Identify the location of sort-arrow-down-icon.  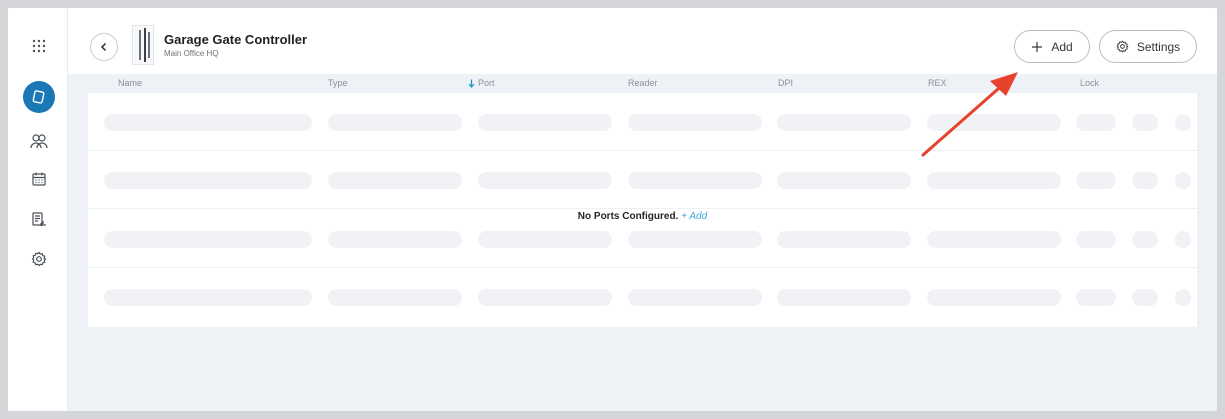
(471, 83).